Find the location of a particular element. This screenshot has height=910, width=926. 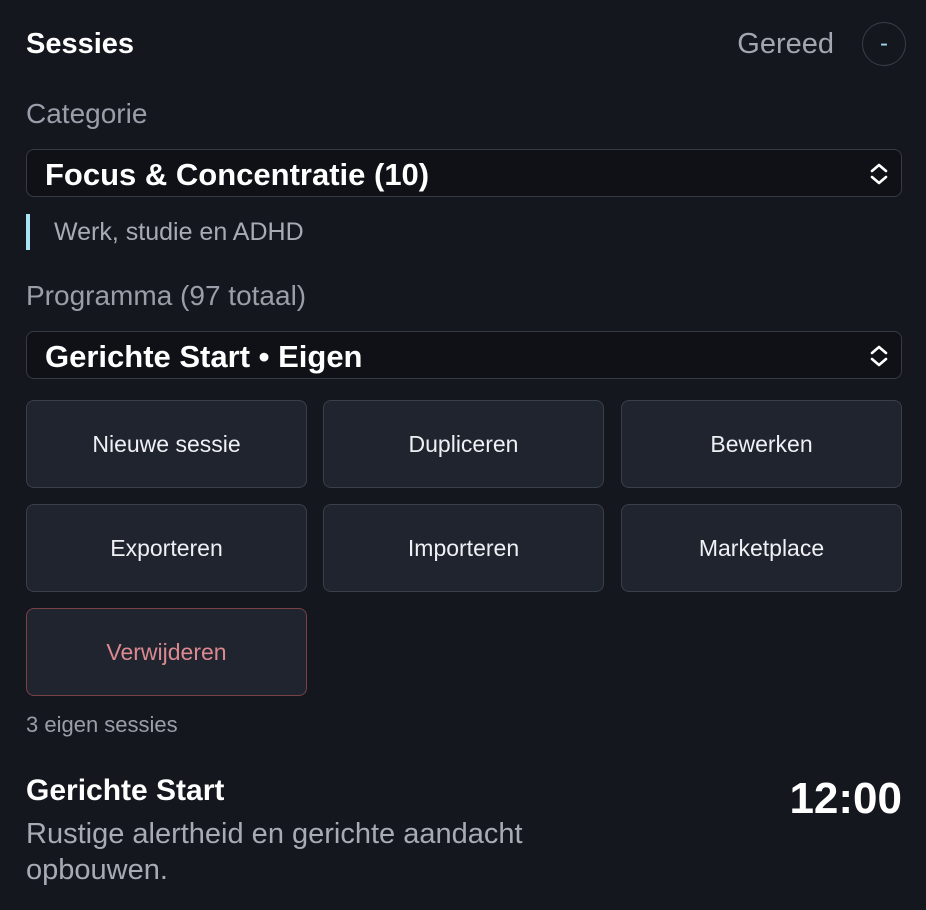

delete-button: Verwijderen is located at coordinates (166, 652).